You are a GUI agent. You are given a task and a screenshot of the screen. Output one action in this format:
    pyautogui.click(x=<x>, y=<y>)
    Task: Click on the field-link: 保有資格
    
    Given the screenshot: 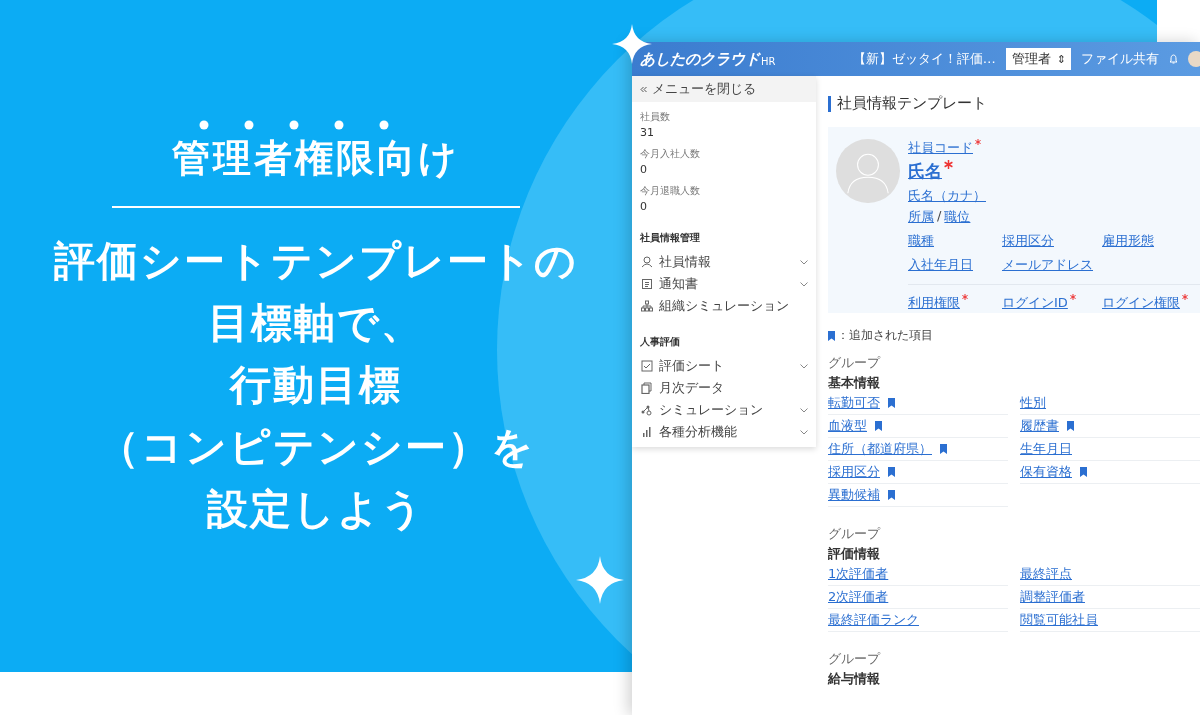 What is the action you would take?
    pyautogui.click(x=1046, y=472)
    